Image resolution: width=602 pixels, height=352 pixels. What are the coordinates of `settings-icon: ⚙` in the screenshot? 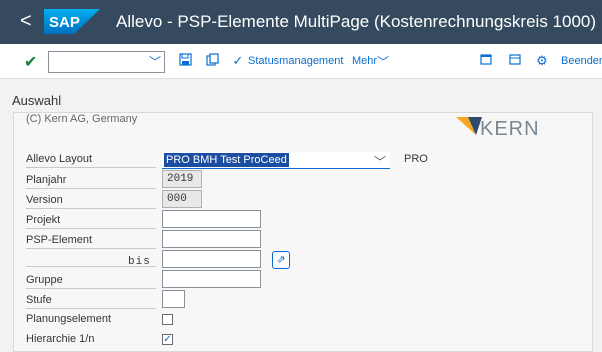 It's located at (542, 61).